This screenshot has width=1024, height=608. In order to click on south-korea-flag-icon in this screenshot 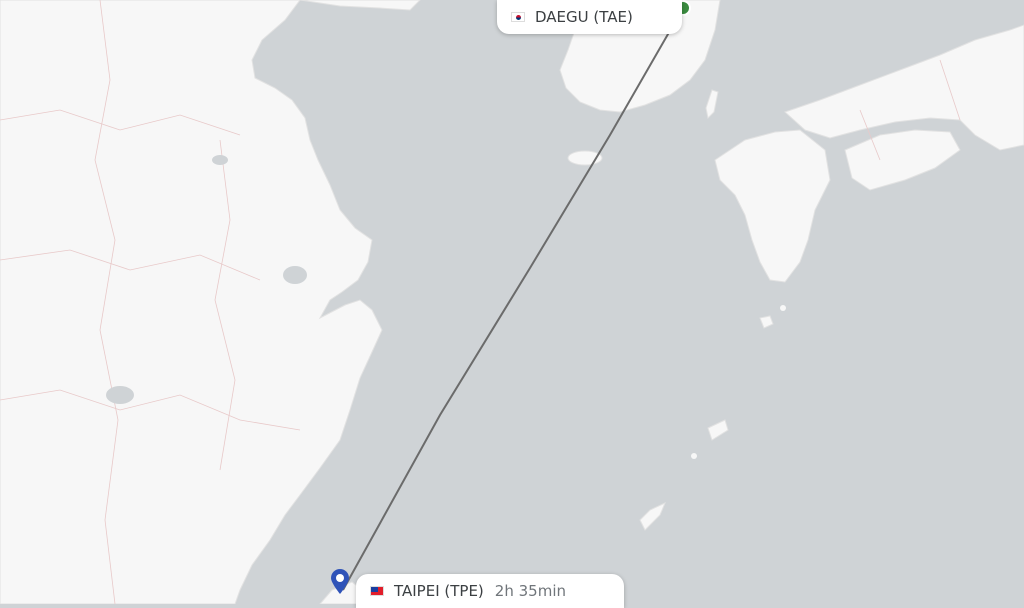, I will do `click(518, 17)`.